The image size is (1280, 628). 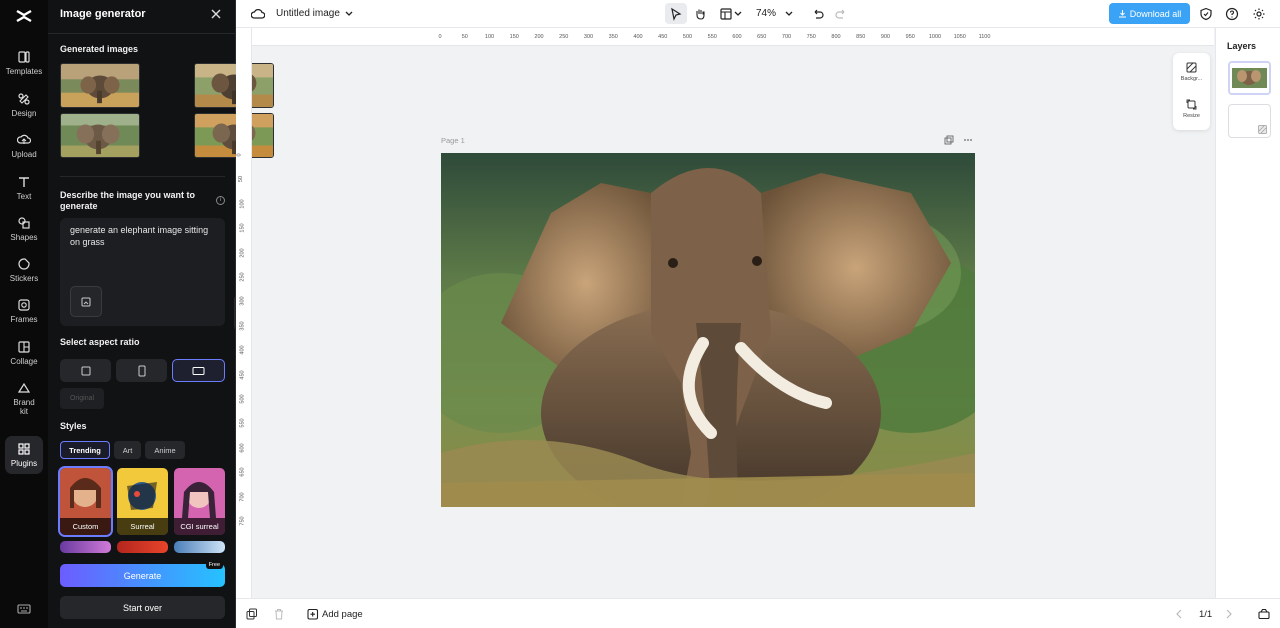 What do you see at coordinates (968, 140) in the screenshot?
I see `more-options-icon` at bounding box center [968, 140].